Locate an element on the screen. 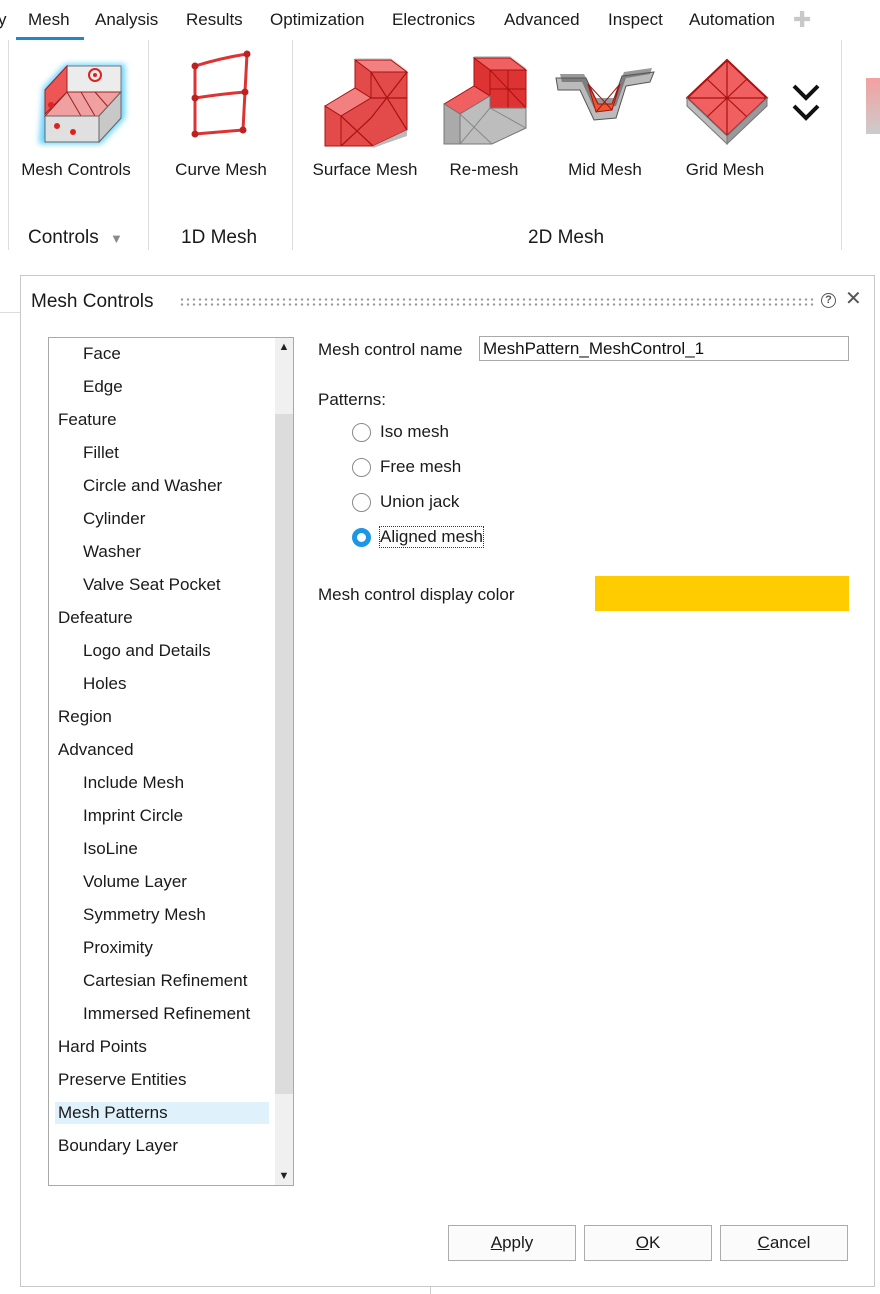 This screenshot has height=1294, width=880. tree-item: Boundary Layer is located at coordinates (118, 1146).